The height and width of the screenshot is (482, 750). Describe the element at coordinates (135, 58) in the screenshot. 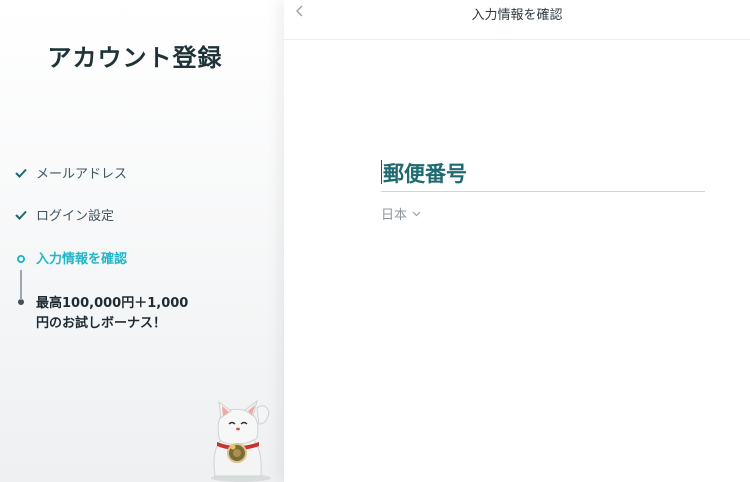

I see `page-title: アカウント登録` at that location.